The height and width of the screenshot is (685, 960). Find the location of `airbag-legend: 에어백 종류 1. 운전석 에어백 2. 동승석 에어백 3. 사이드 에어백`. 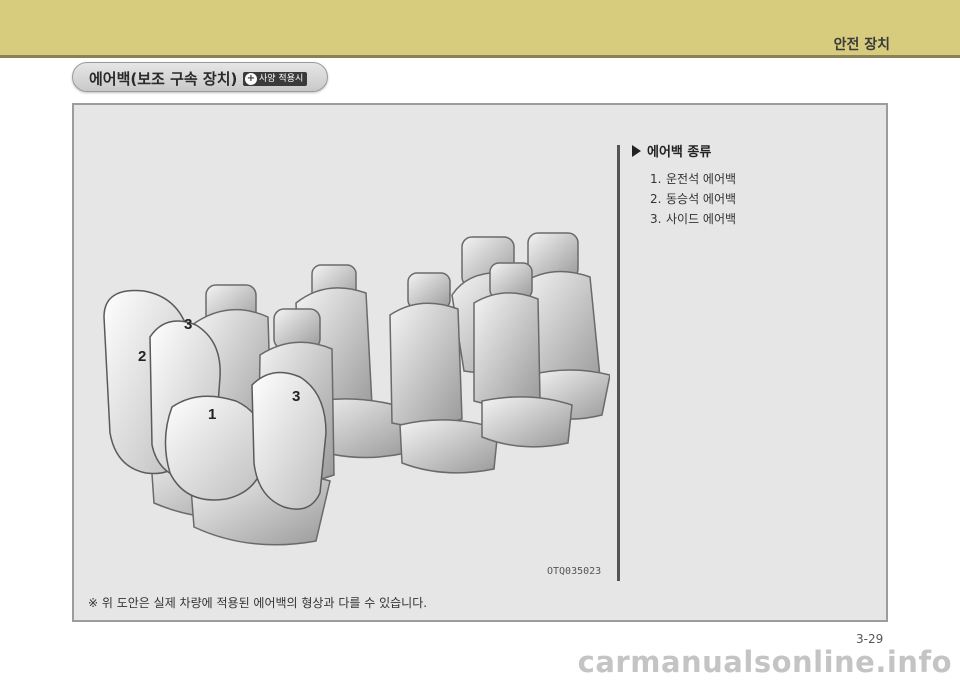

airbag-legend: 에어백 종류 1. 운전석 에어백 2. 동승석 에어백 3. 사이드 에어백 is located at coordinates (684, 185).